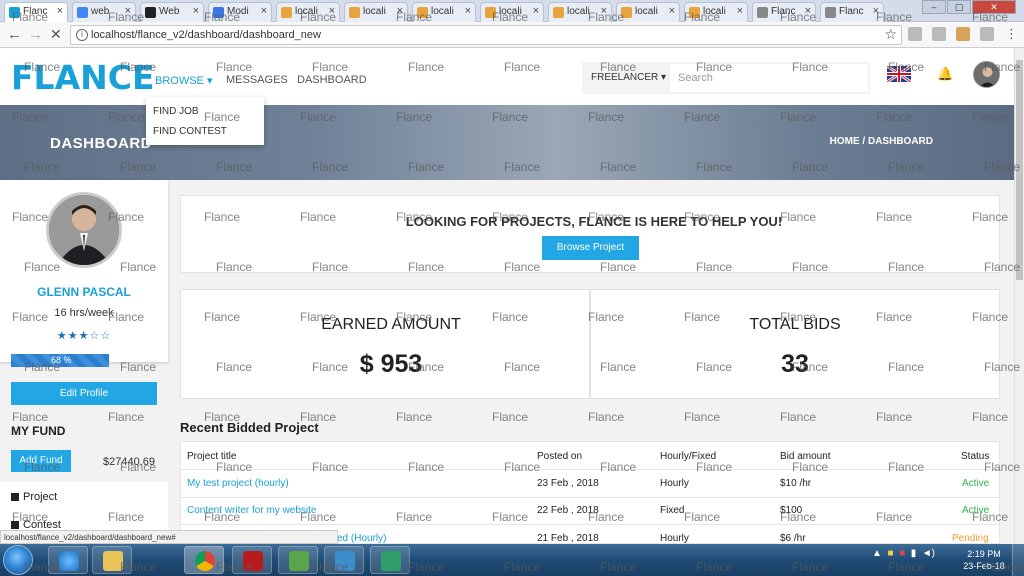 The width and height of the screenshot is (1024, 576). What do you see at coordinates (890, 34) in the screenshot?
I see `bookmark-star-icon: ☆` at bounding box center [890, 34].